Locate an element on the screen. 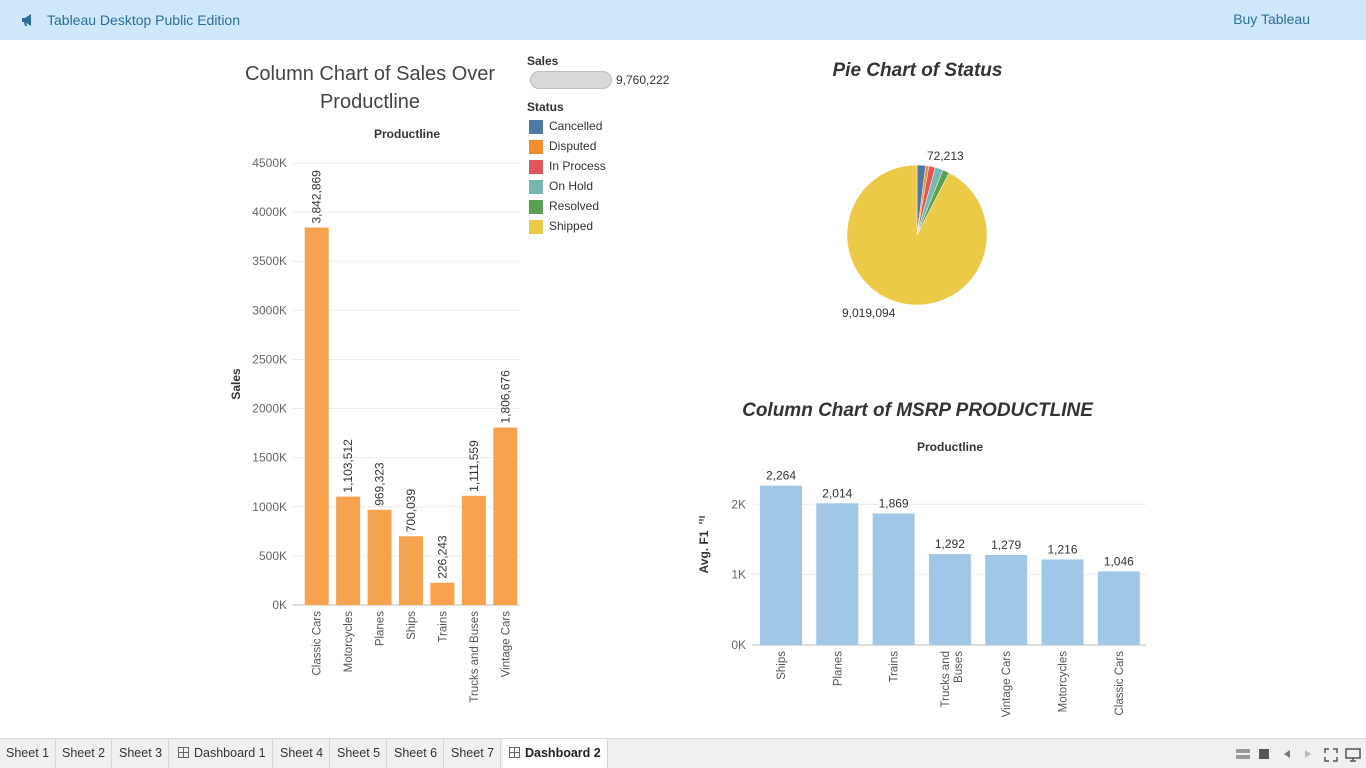  x-tick-label: Trucks and Buses is located at coordinates (475, 657).